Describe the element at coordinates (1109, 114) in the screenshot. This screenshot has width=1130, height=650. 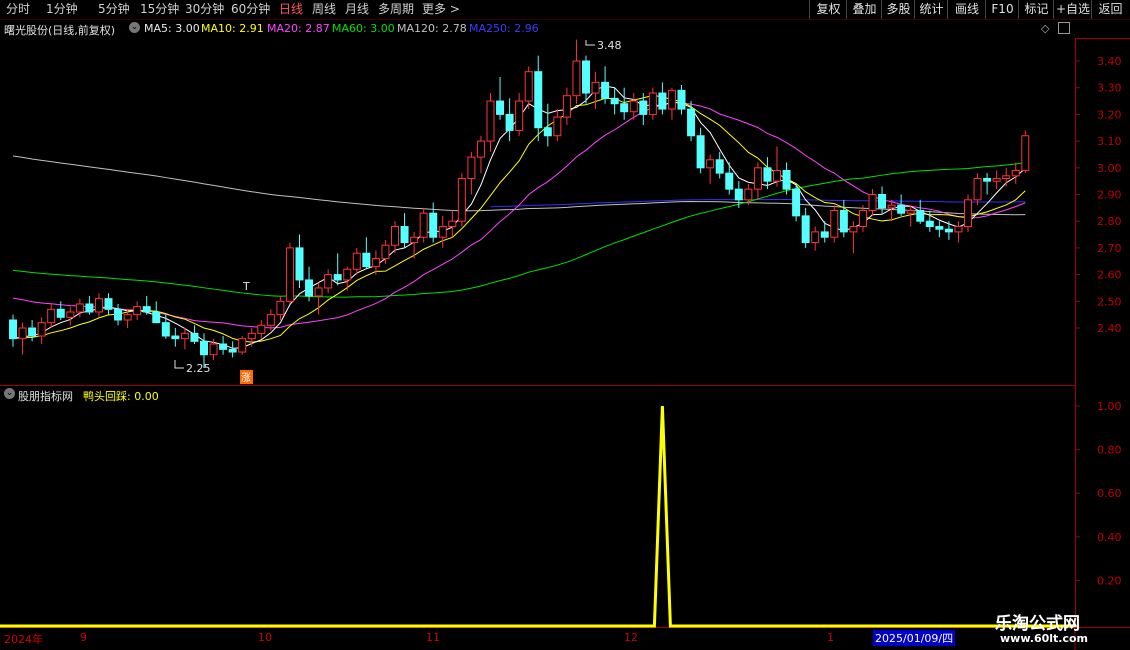
I see `price-tick-label: 3.20` at that location.